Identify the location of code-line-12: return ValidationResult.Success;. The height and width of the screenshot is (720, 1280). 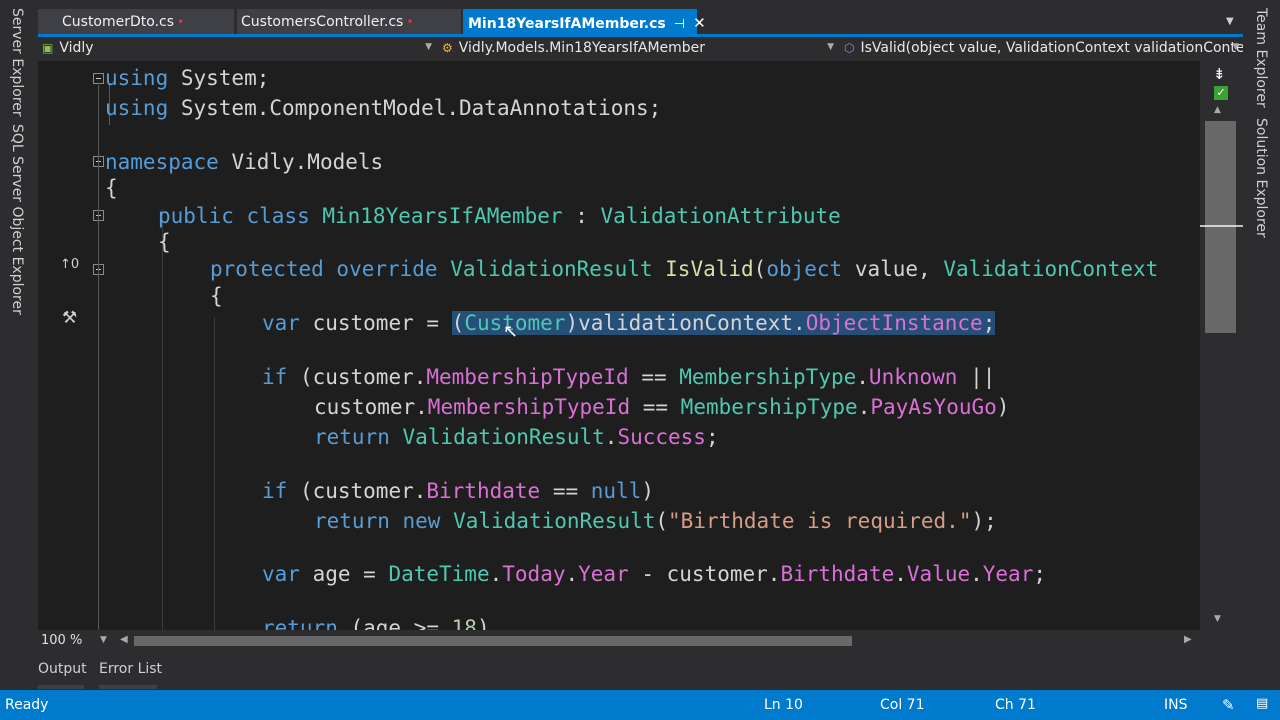
(516, 437).